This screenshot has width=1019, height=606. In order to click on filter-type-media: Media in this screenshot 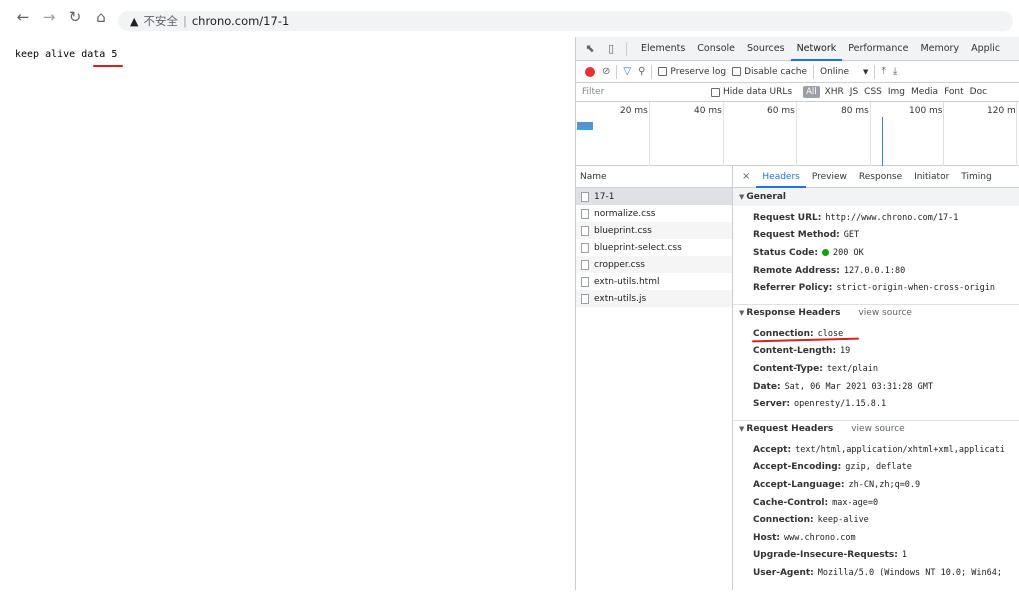, I will do `click(924, 92)`.